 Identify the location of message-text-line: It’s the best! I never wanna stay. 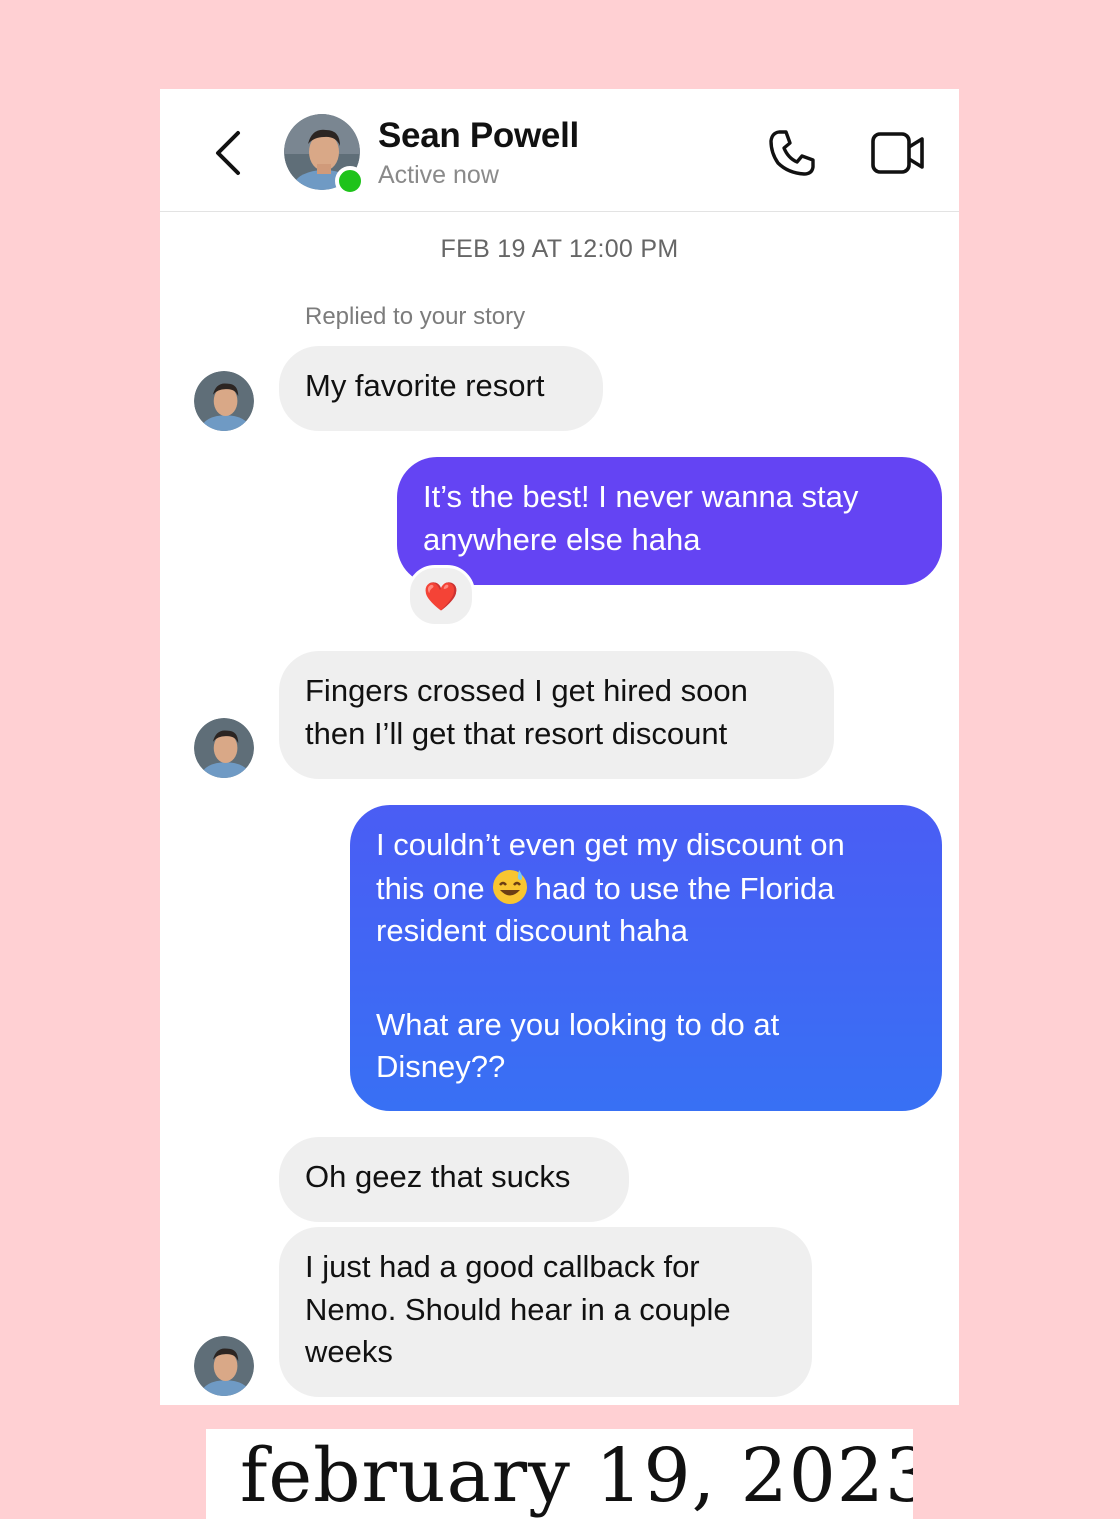
(641, 496).